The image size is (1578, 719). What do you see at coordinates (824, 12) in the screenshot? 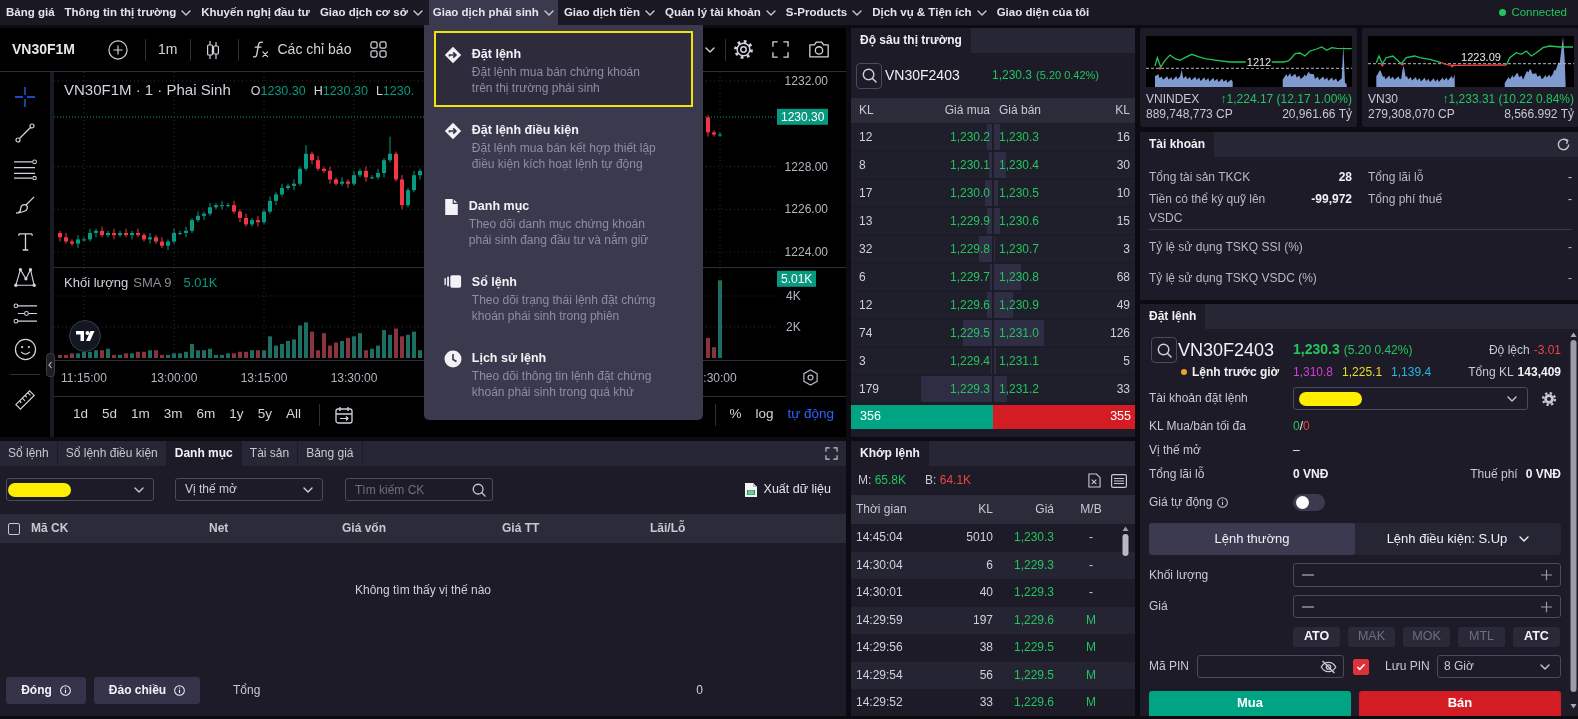
I see `nav-menu-item: S-Products` at bounding box center [824, 12].